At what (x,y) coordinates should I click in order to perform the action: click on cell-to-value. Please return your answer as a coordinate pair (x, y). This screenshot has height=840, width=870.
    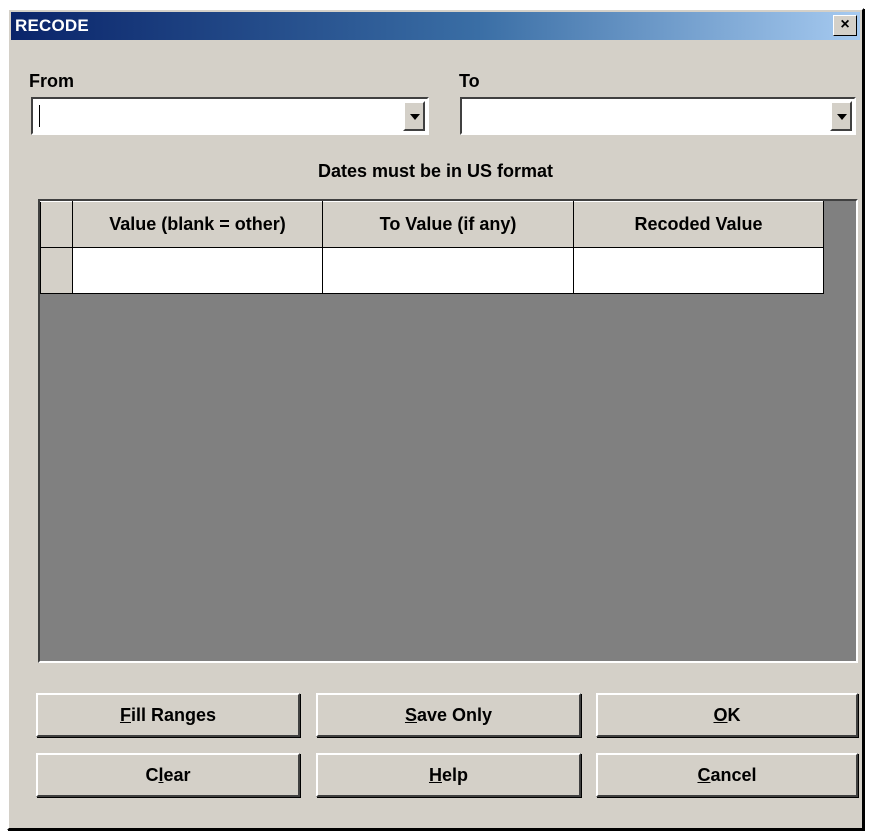
    Looking at the image, I should click on (448, 270).